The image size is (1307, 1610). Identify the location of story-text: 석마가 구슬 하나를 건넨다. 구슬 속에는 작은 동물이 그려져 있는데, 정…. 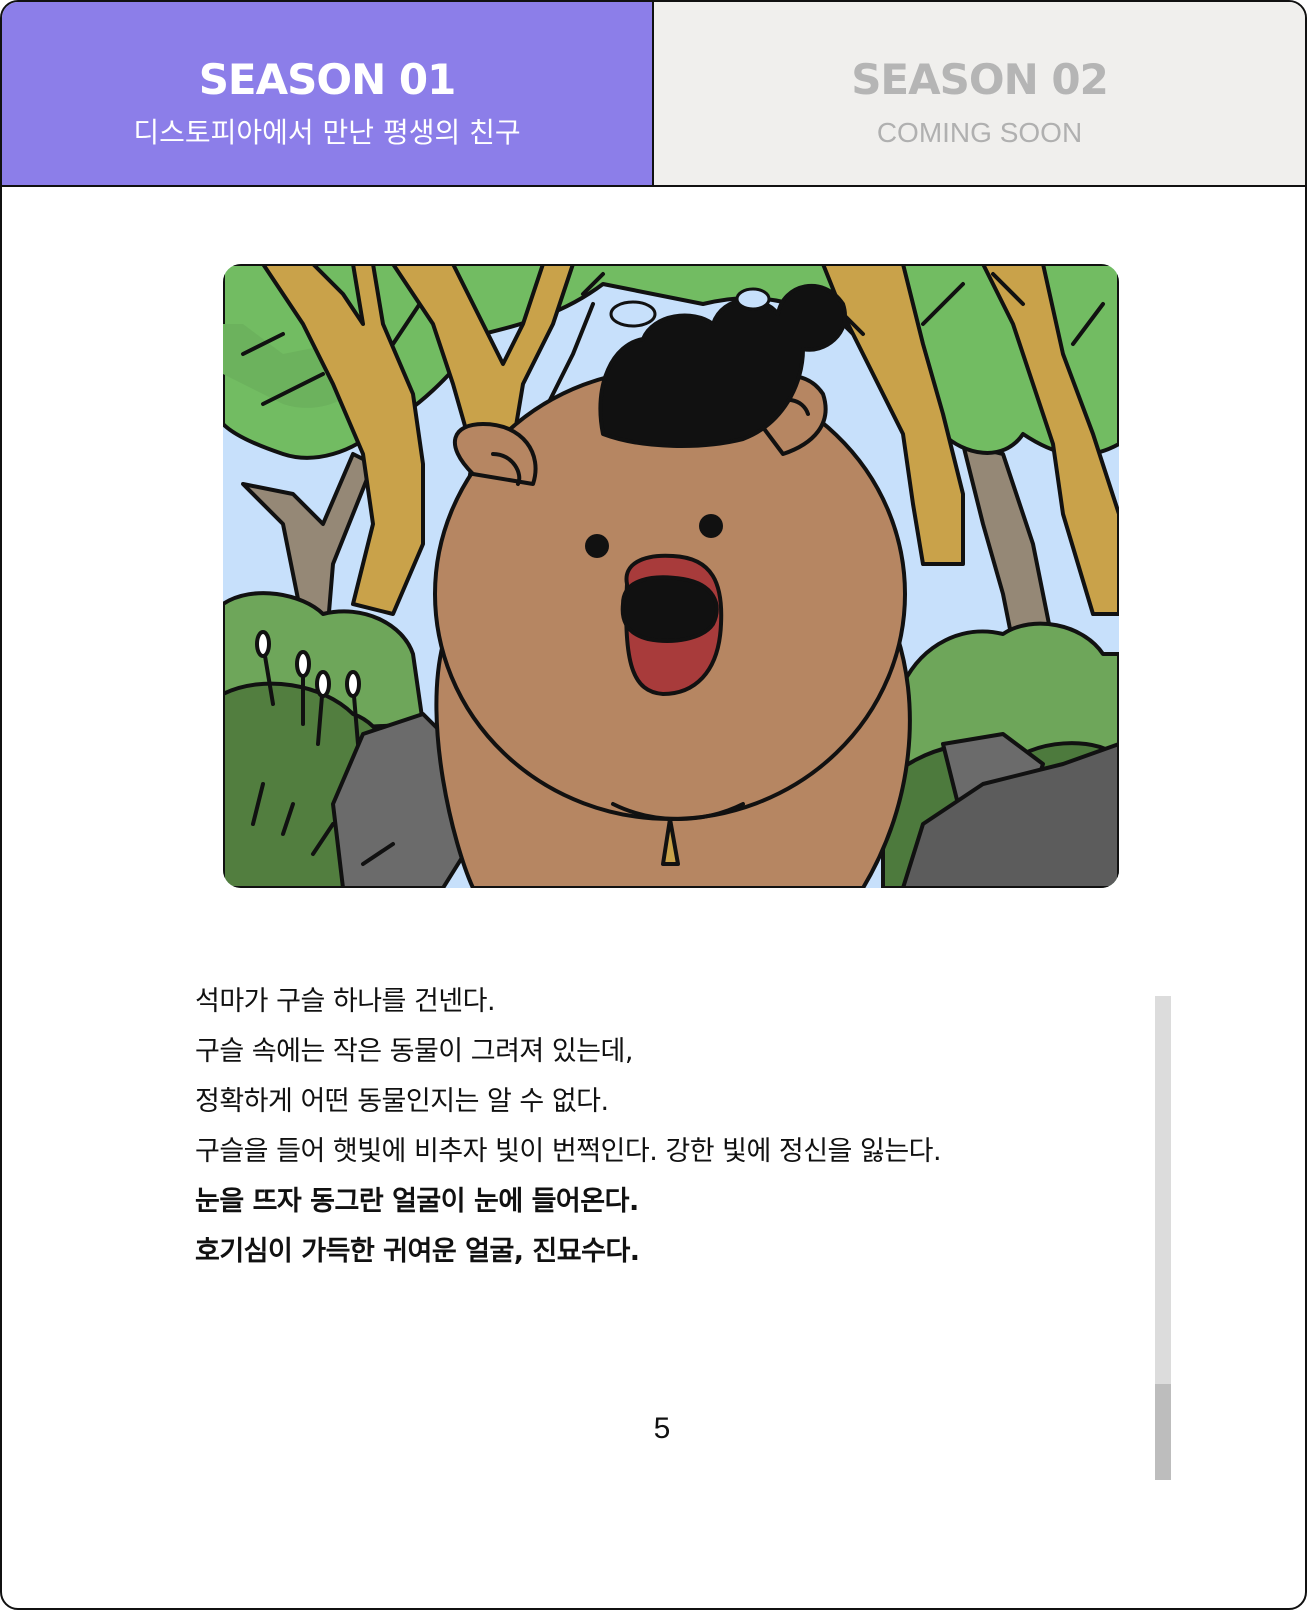
(645, 1132).